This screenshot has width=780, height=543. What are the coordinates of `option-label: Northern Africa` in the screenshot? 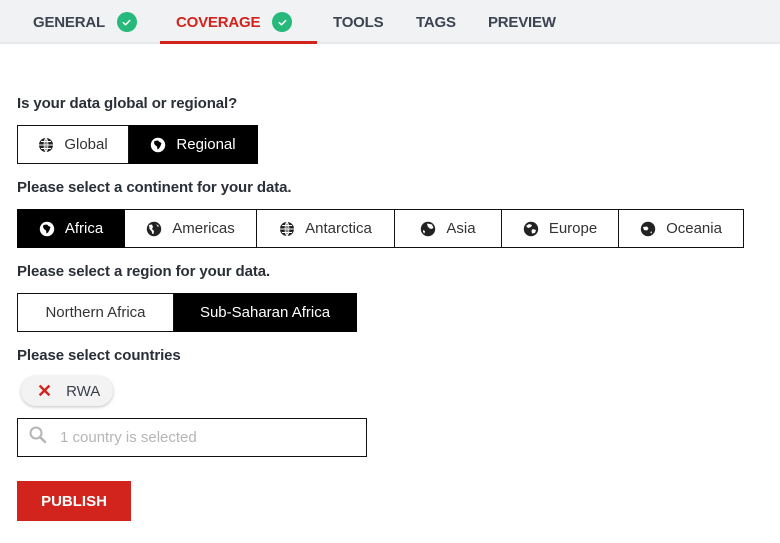 It's located at (95, 312).